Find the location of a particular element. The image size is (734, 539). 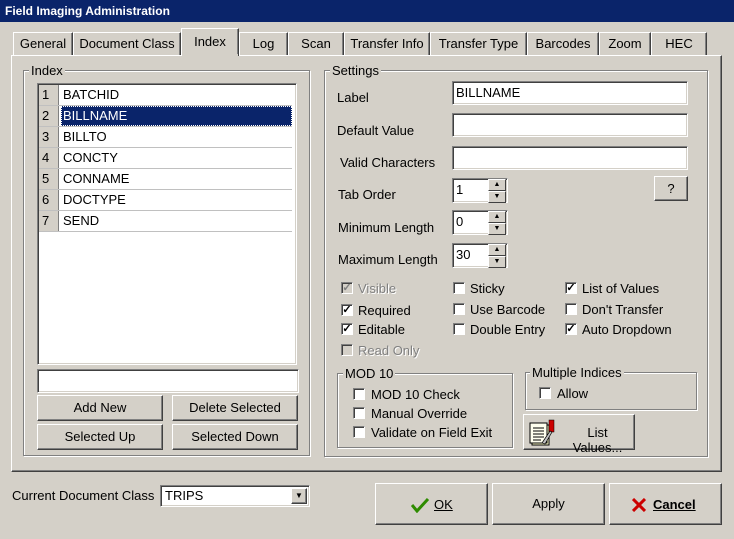

tab-label: Transfer Info is located at coordinates (387, 43).